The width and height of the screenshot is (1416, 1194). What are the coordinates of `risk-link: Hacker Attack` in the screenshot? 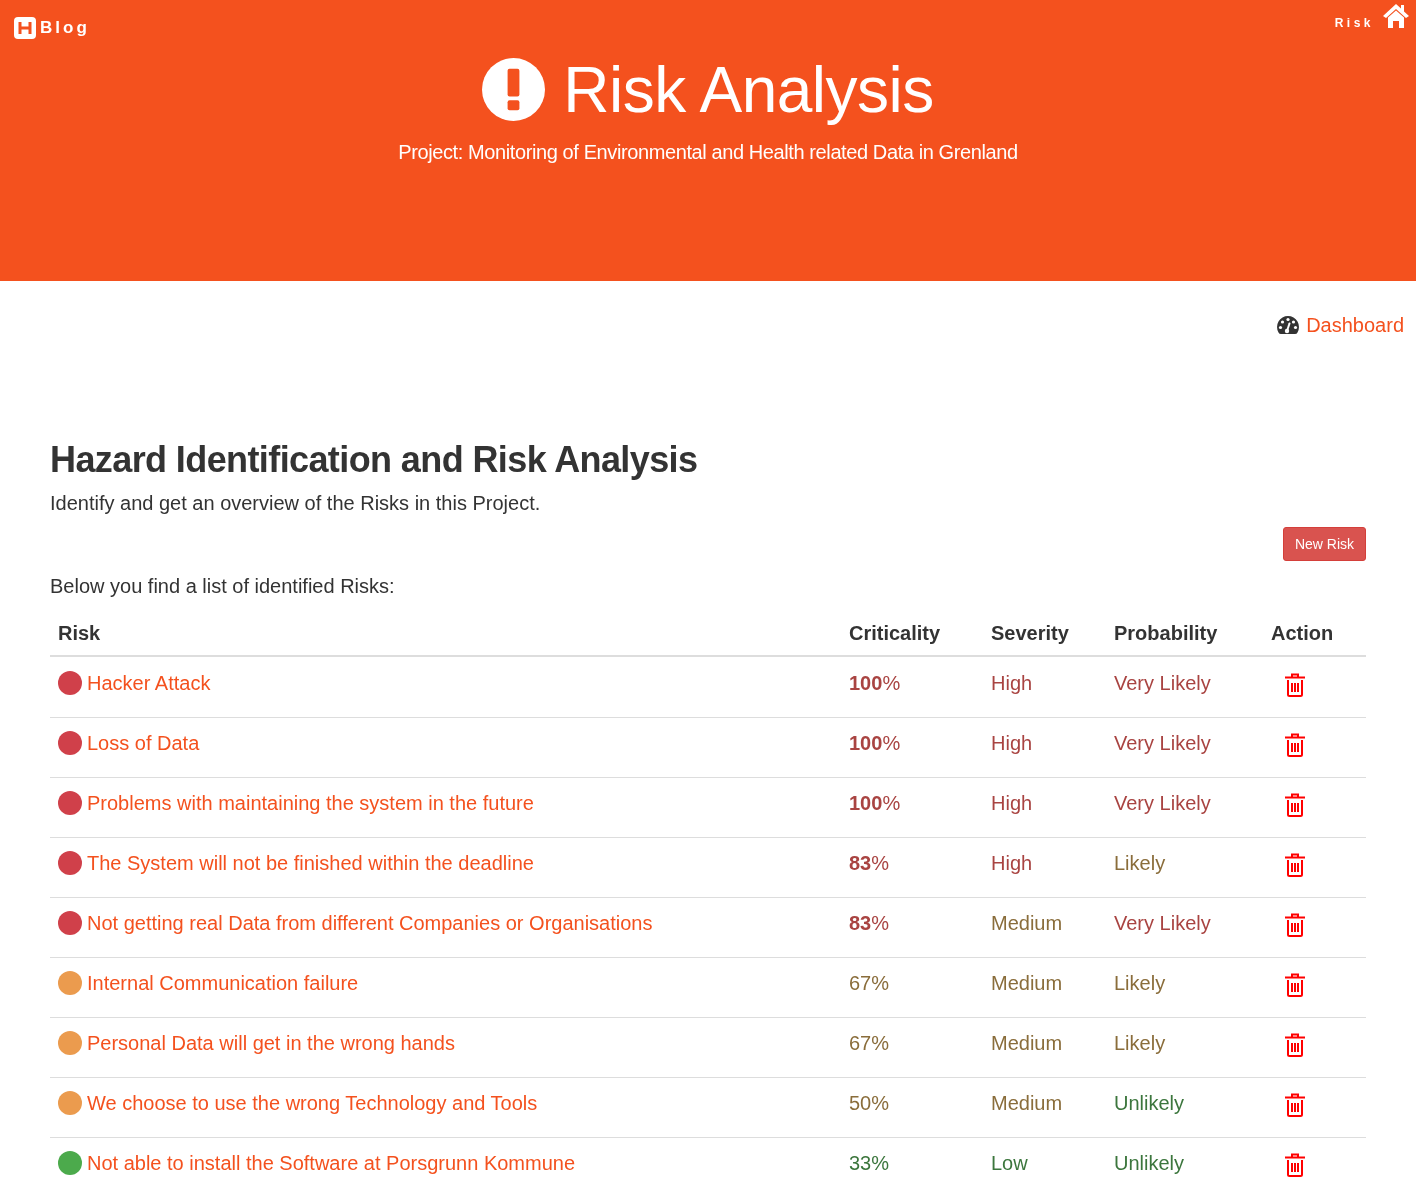 It's located at (149, 683).